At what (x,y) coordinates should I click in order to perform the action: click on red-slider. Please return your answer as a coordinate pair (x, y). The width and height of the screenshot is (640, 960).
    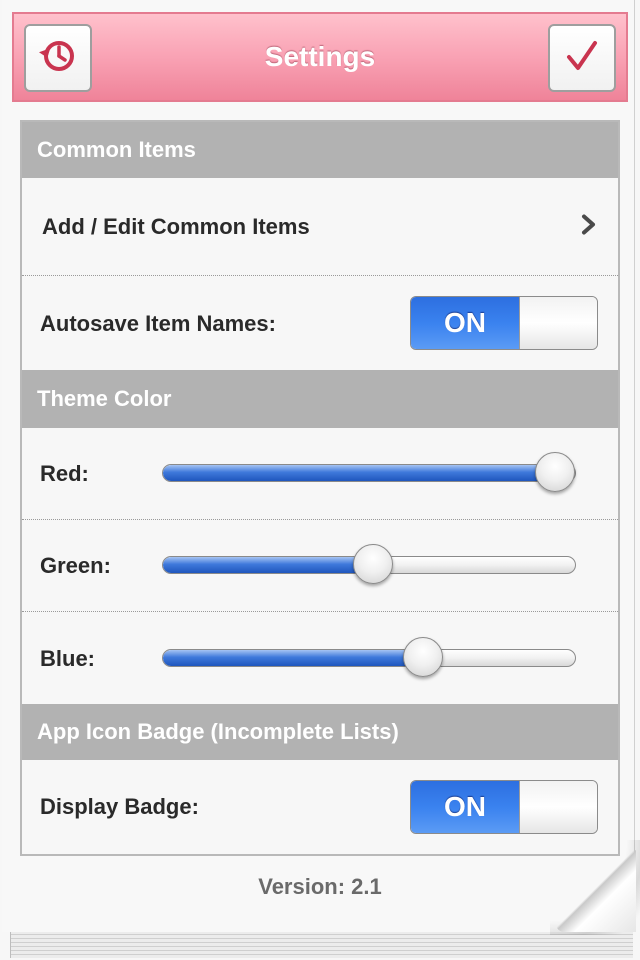
    Looking at the image, I should click on (369, 471).